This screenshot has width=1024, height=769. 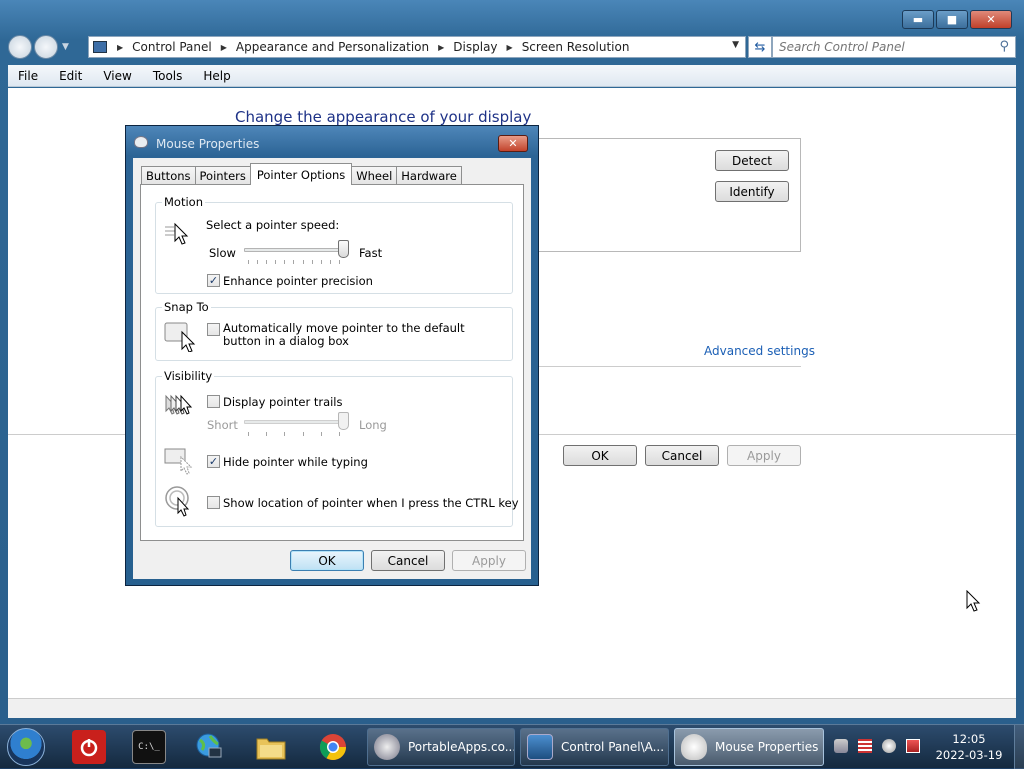 I want to click on menu-edit: Edit, so click(x=71, y=76).